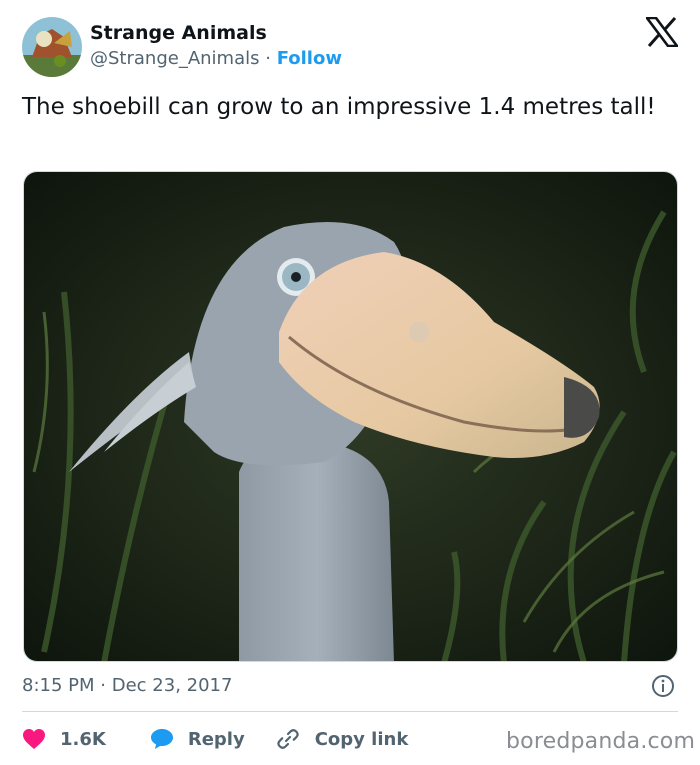  I want to click on avatar-image, so click(52, 47).